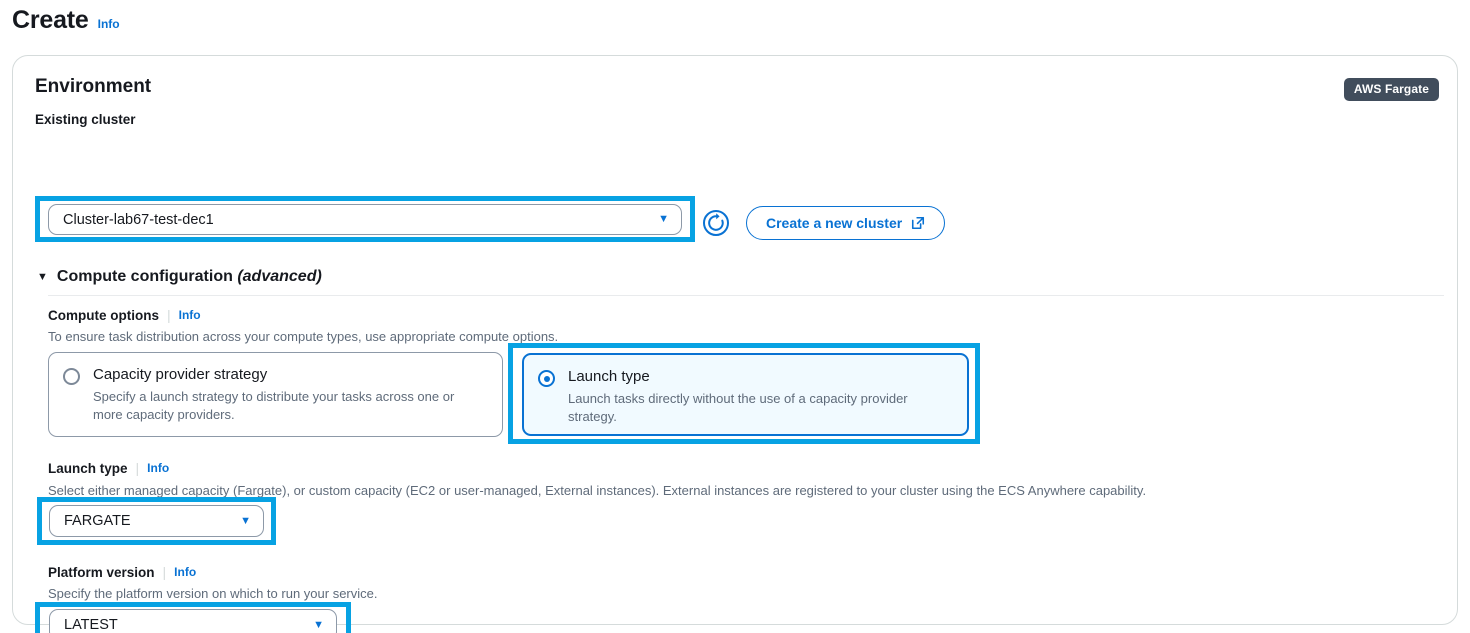  What do you see at coordinates (609, 376) in the screenshot?
I see `option-title-launch-type: Launch type` at bounding box center [609, 376].